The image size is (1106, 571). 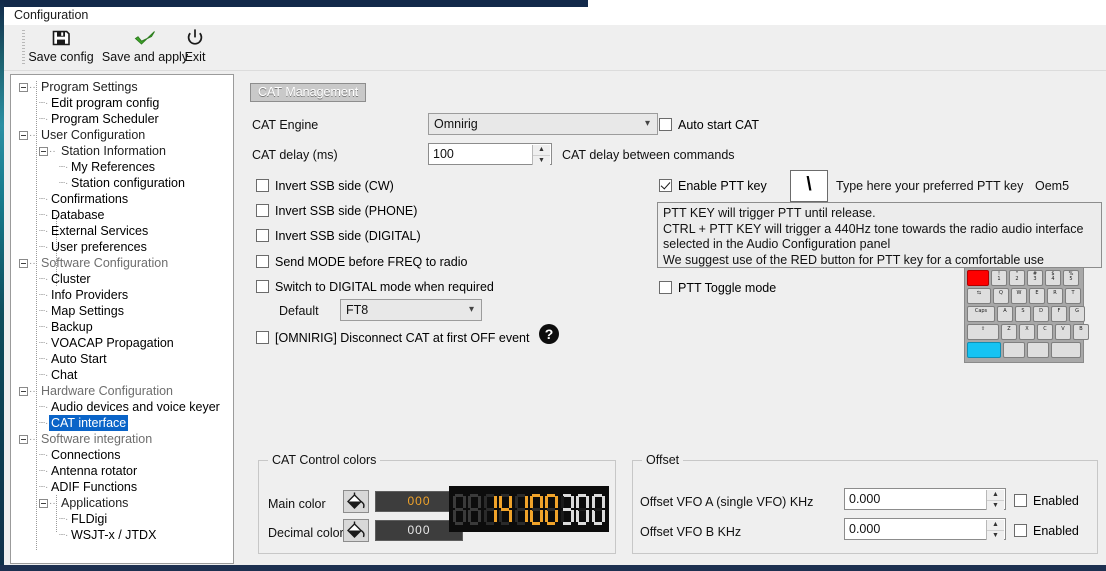 What do you see at coordinates (336, 211) in the screenshot?
I see `invert-ssb-phone-checkbox: Invert SSB side (PHONE)` at bounding box center [336, 211].